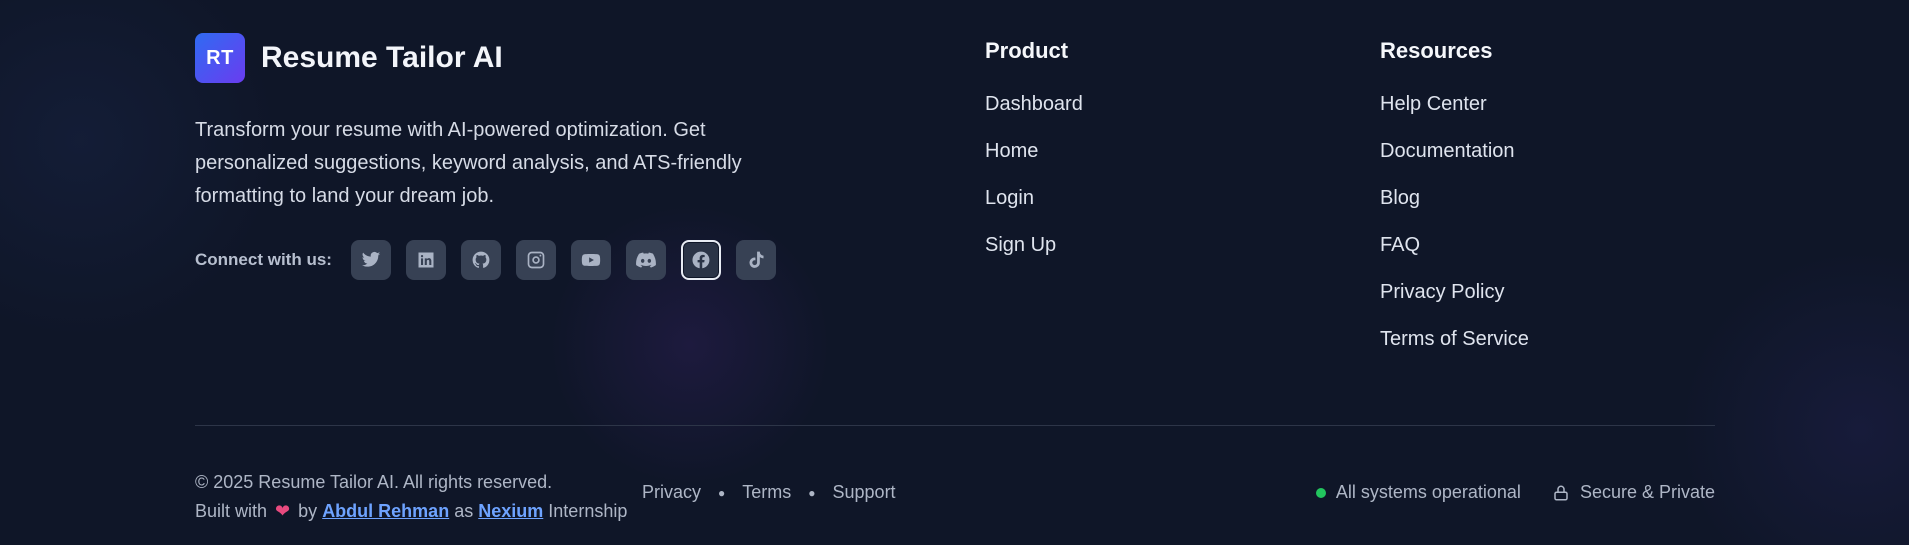 Image resolution: width=1909 pixels, height=545 pixels. What do you see at coordinates (370, 260) in the screenshot?
I see `twitter-icon` at bounding box center [370, 260].